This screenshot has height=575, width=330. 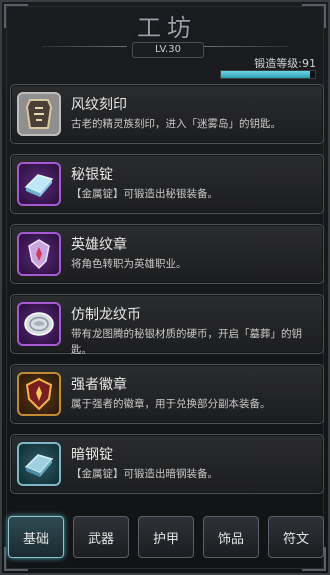 What do you see at coordinates (39, 324) in the screenshot?
I see `dragon-coin-icon` at bounding box center [39, 324].